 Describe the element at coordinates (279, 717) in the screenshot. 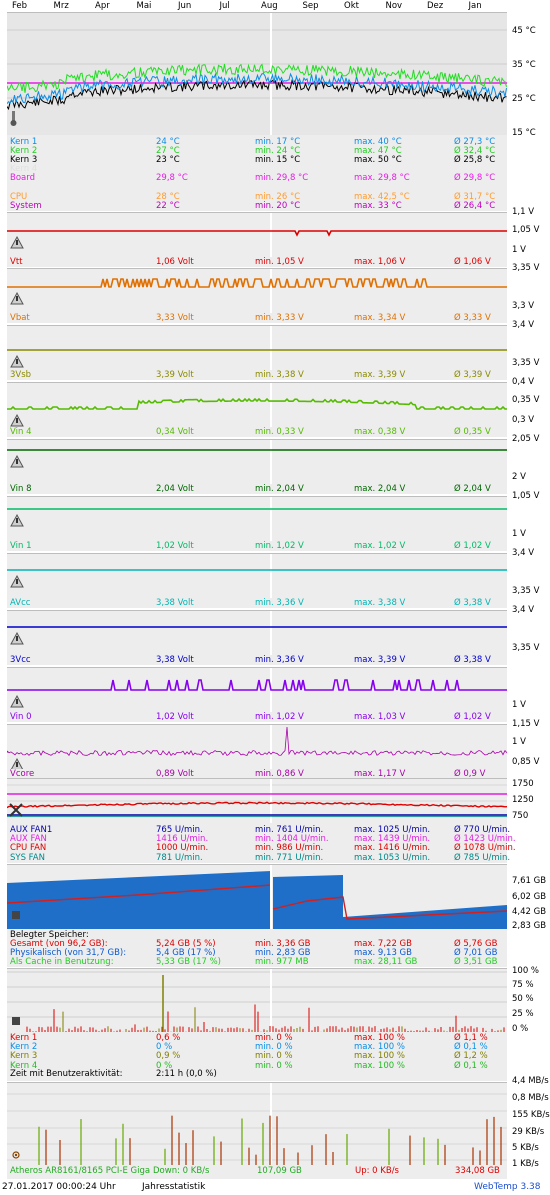

I see `legend-min: min. 1,02 V` at that location.